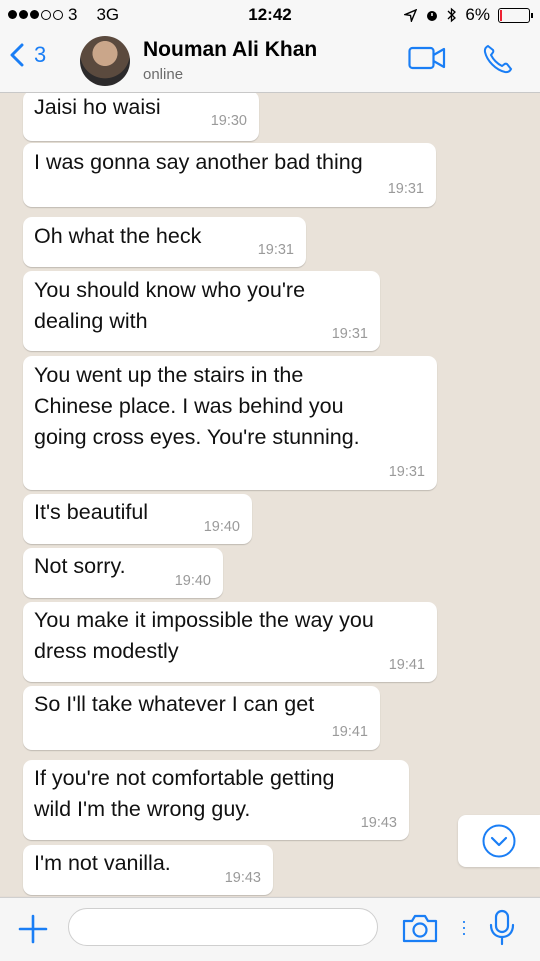  I want to click on message-text: It's beautiful, so click(91, 512).